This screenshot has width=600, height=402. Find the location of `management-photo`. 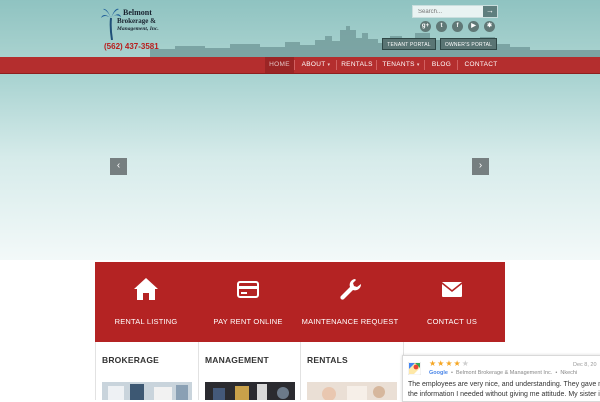

management-photo is located at coordinates (250, 391).